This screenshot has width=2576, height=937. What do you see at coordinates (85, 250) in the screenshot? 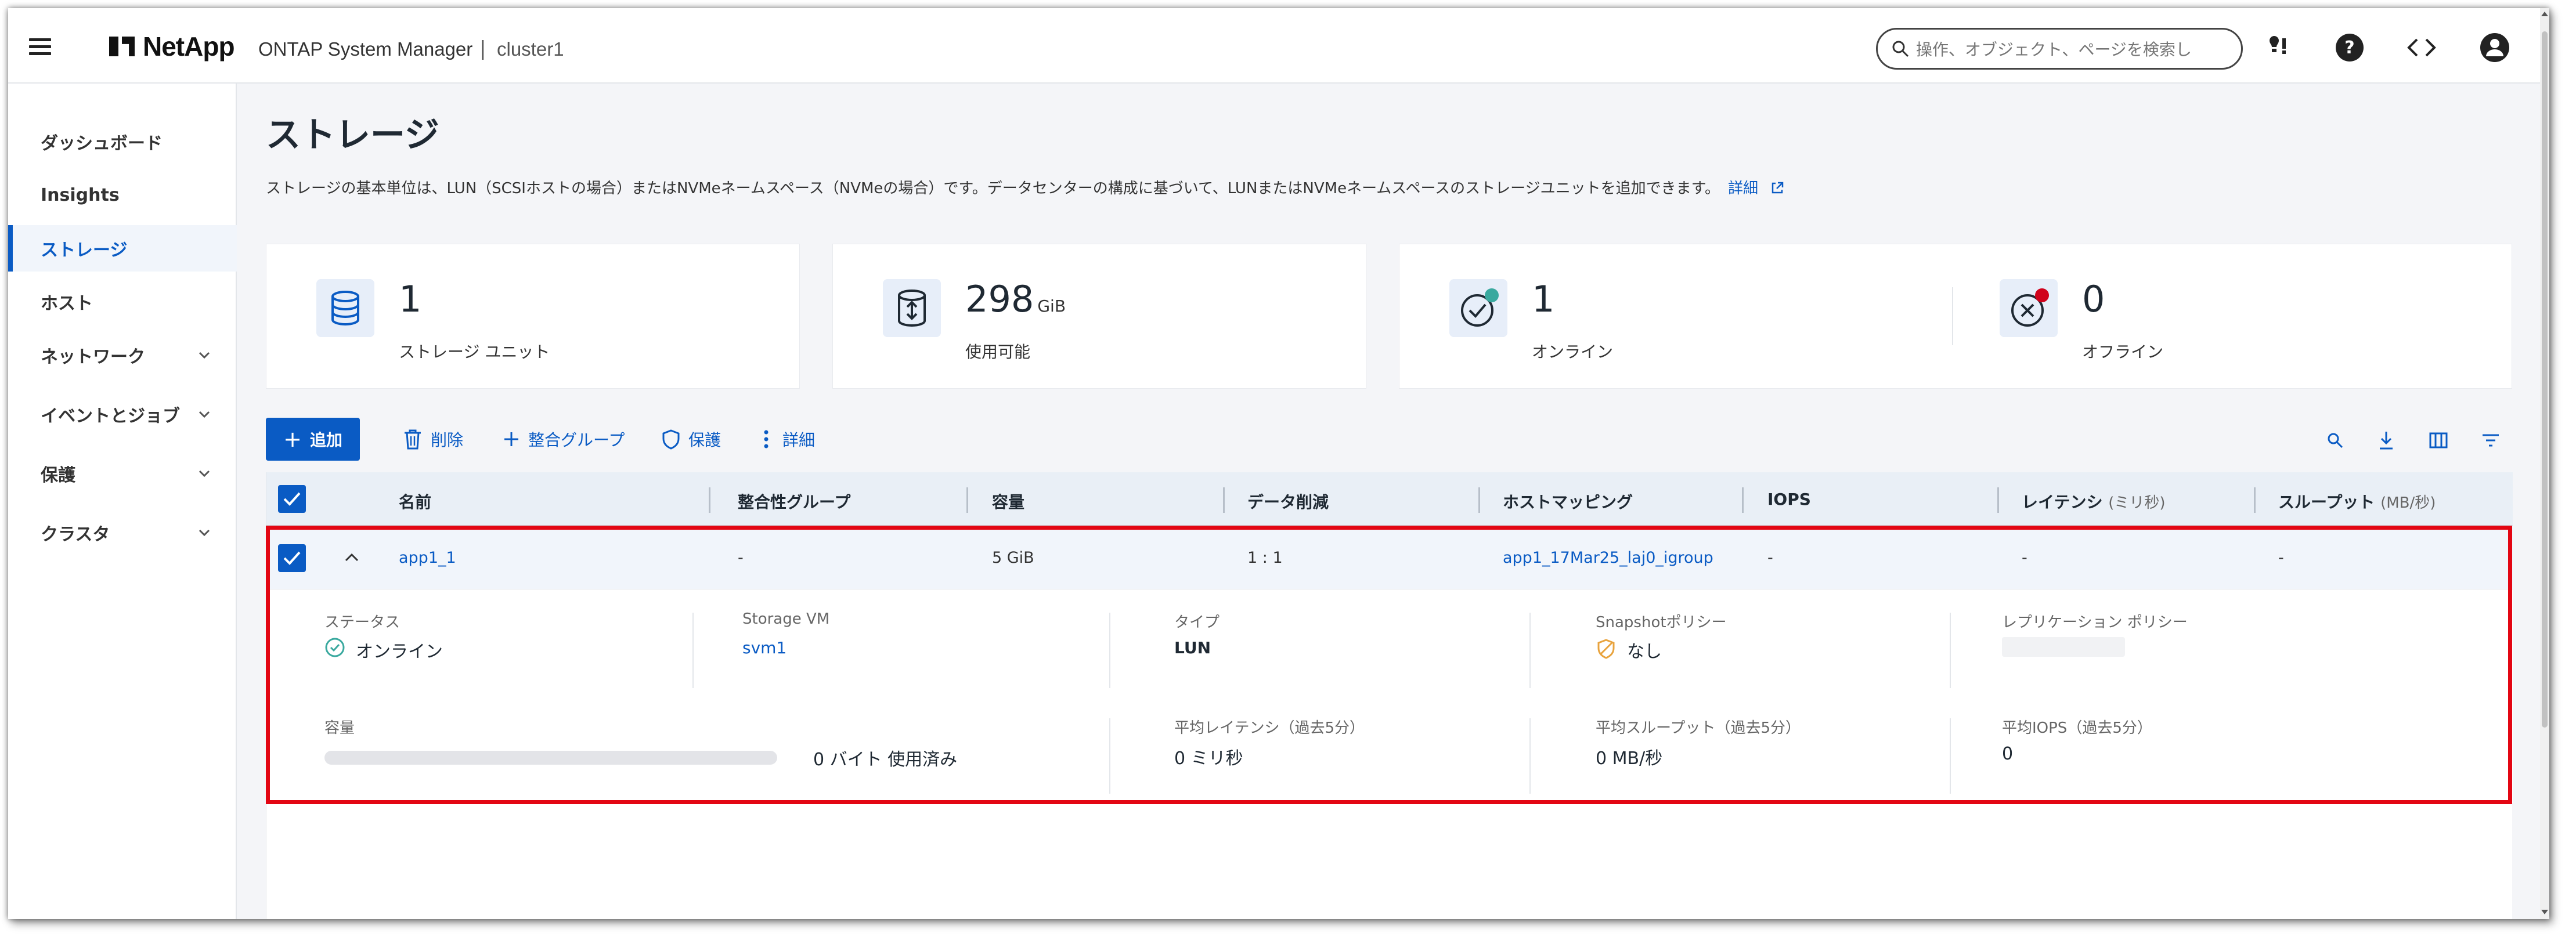
I see `sidebar-item-label: ストレージ` at bounding box center [85, 250].